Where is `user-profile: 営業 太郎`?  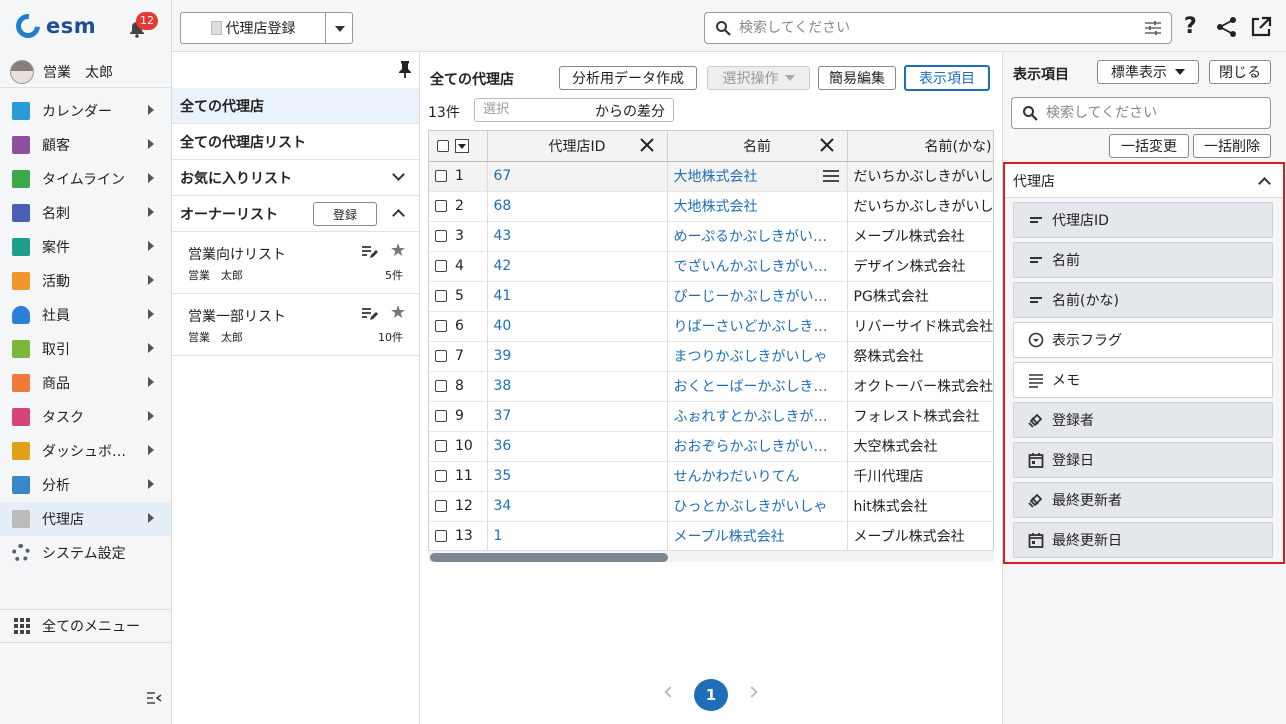
user-profile: 営業 太郎 is located at coordinates (85, 72).